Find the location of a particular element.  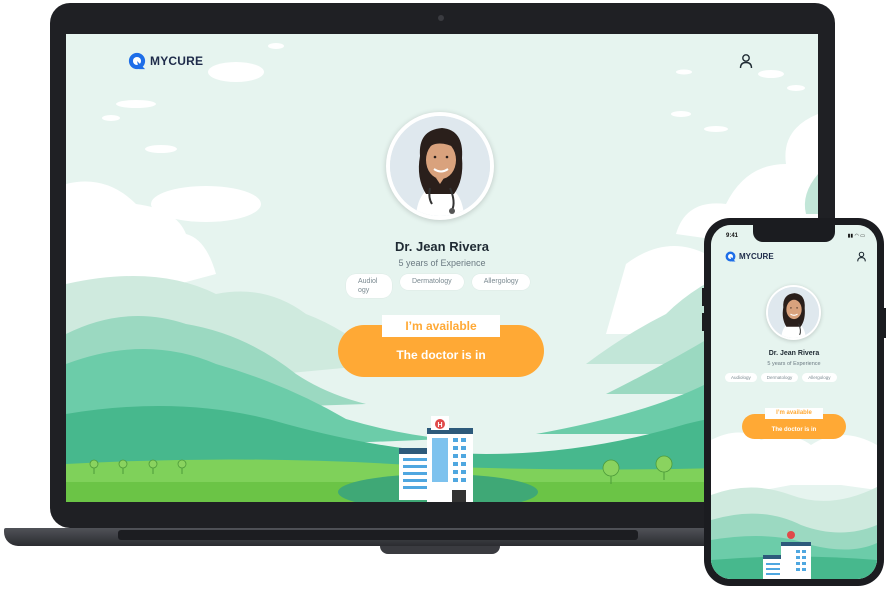

phone-doctor-avatar is located at coordinates (793, 312).